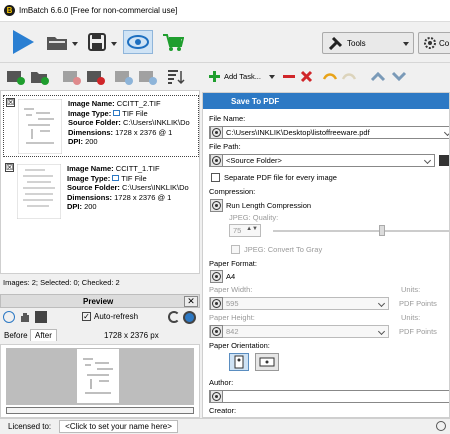 Image resolution: width=450 pixels, height=434 pixels. Describe the element at coordinates (189, 317) in the screenshot. I see `preview-toggle-icon` at that location.